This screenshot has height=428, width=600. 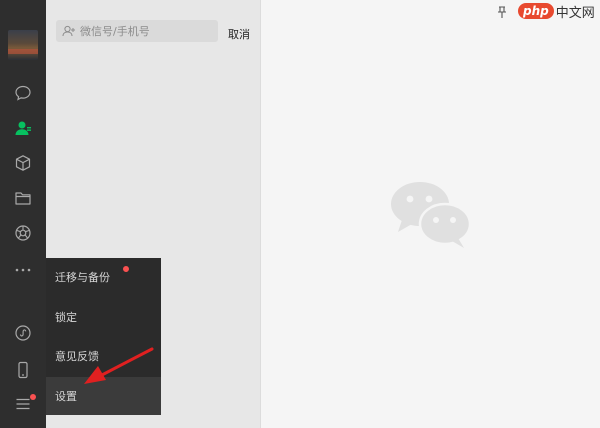 What do you see at coordinates (82, 277) in the screenshot?
I see `menu-item-label: 迁移与备份` at bounding box center [82, 277].